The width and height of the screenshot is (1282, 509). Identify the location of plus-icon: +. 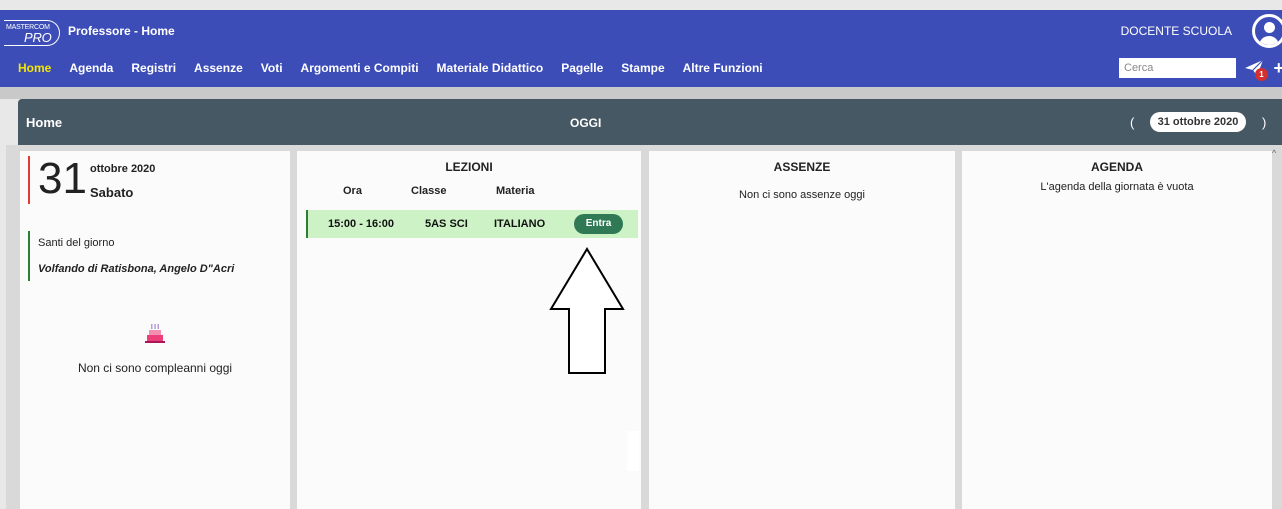
(1277, 68).